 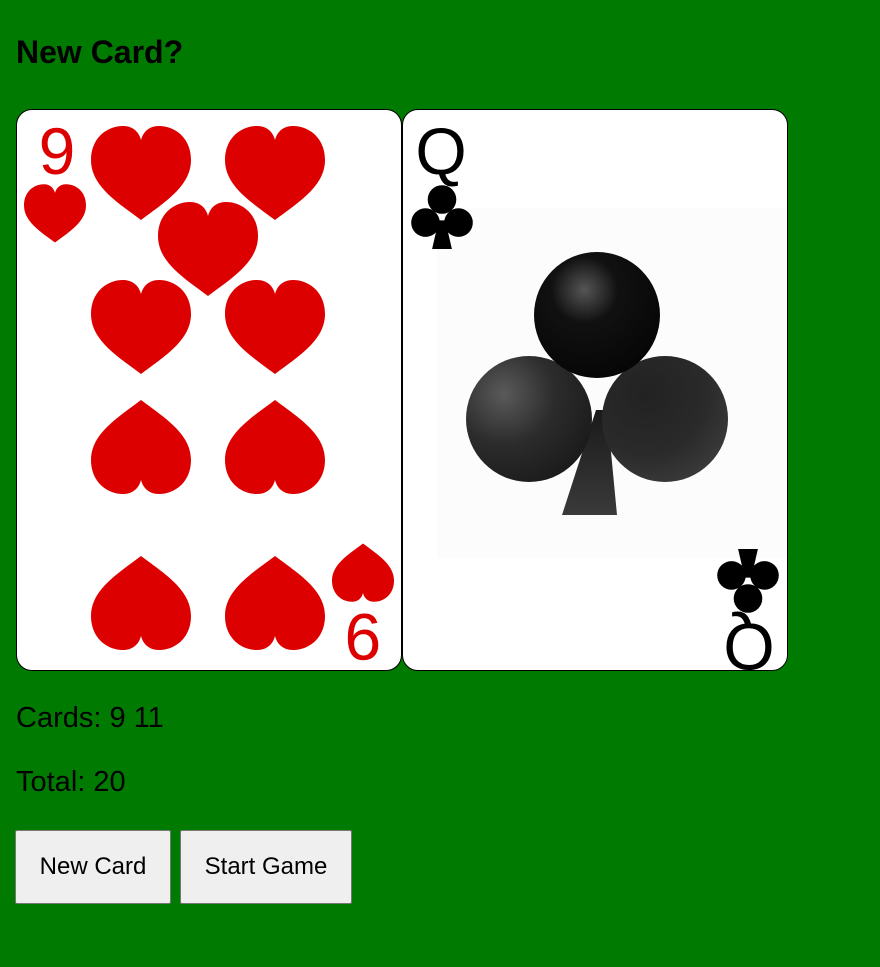 What do you see at coordinates (363, 635) in the screenshot?
I see `rank-bottom: 9` at bounding box center [363, 635].